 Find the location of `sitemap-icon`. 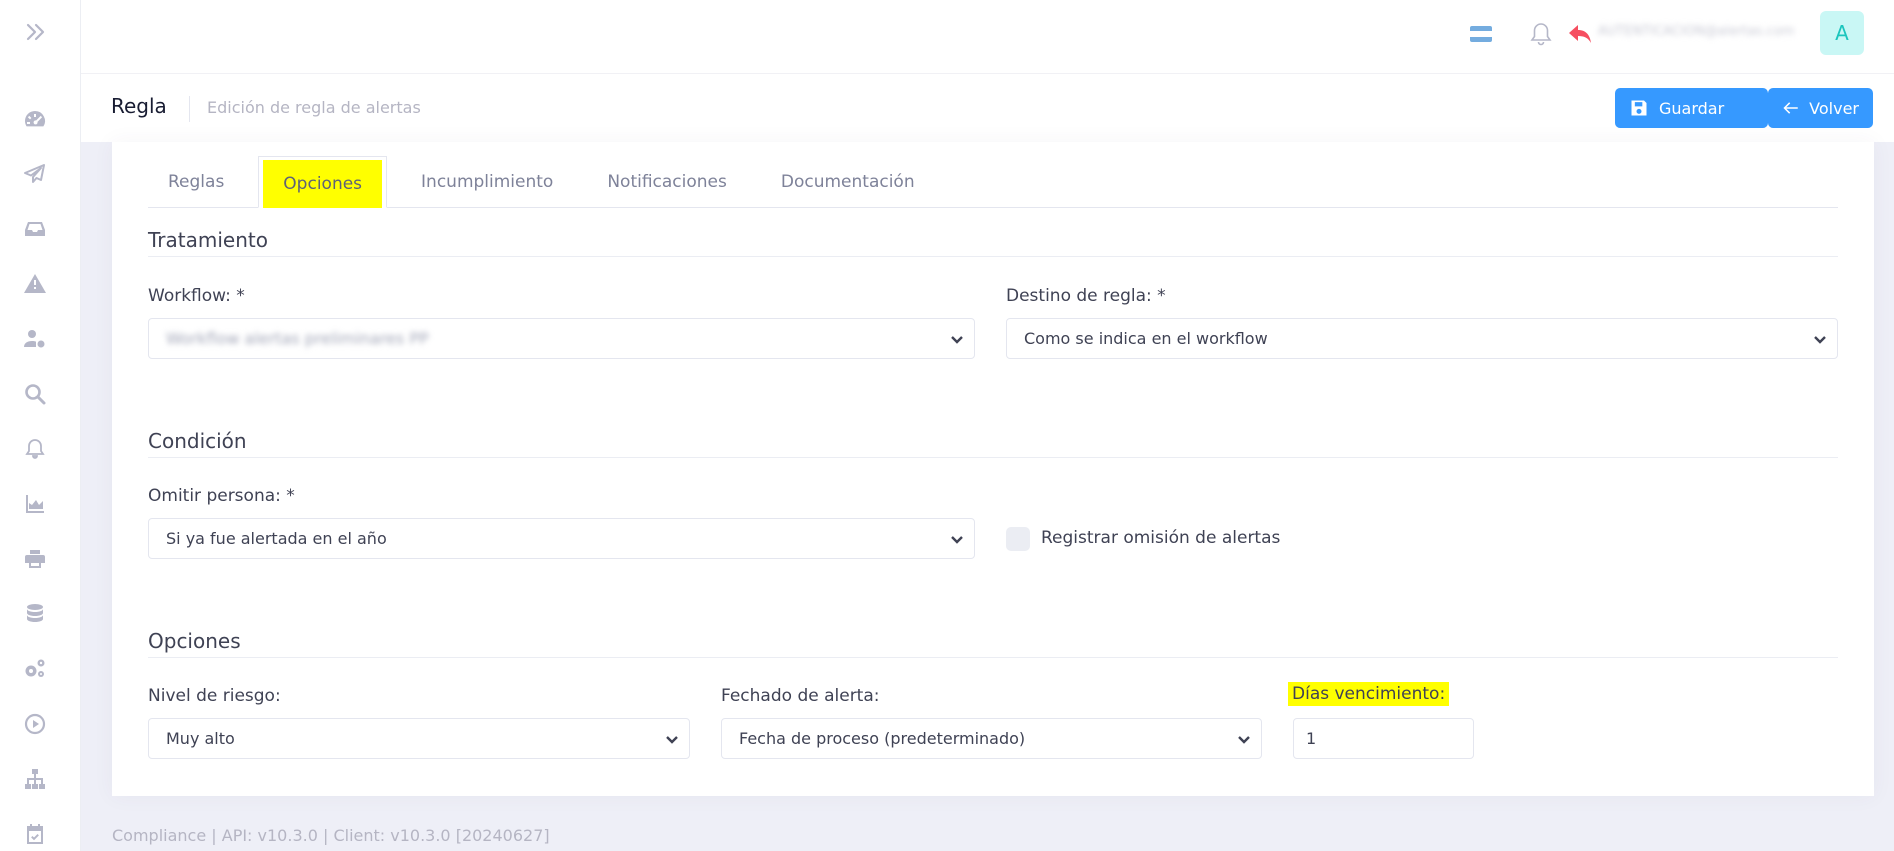

sitemap-icon is located at coordinates (35, 779).